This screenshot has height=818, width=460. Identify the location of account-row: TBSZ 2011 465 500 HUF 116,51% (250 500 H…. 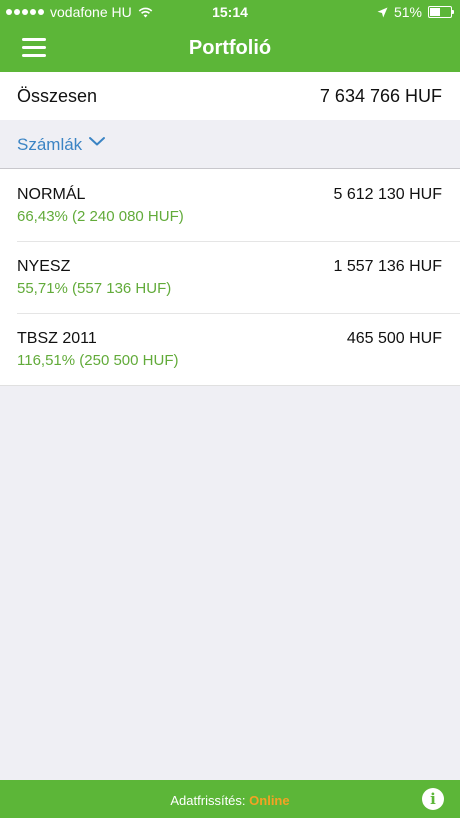
(230, 349).